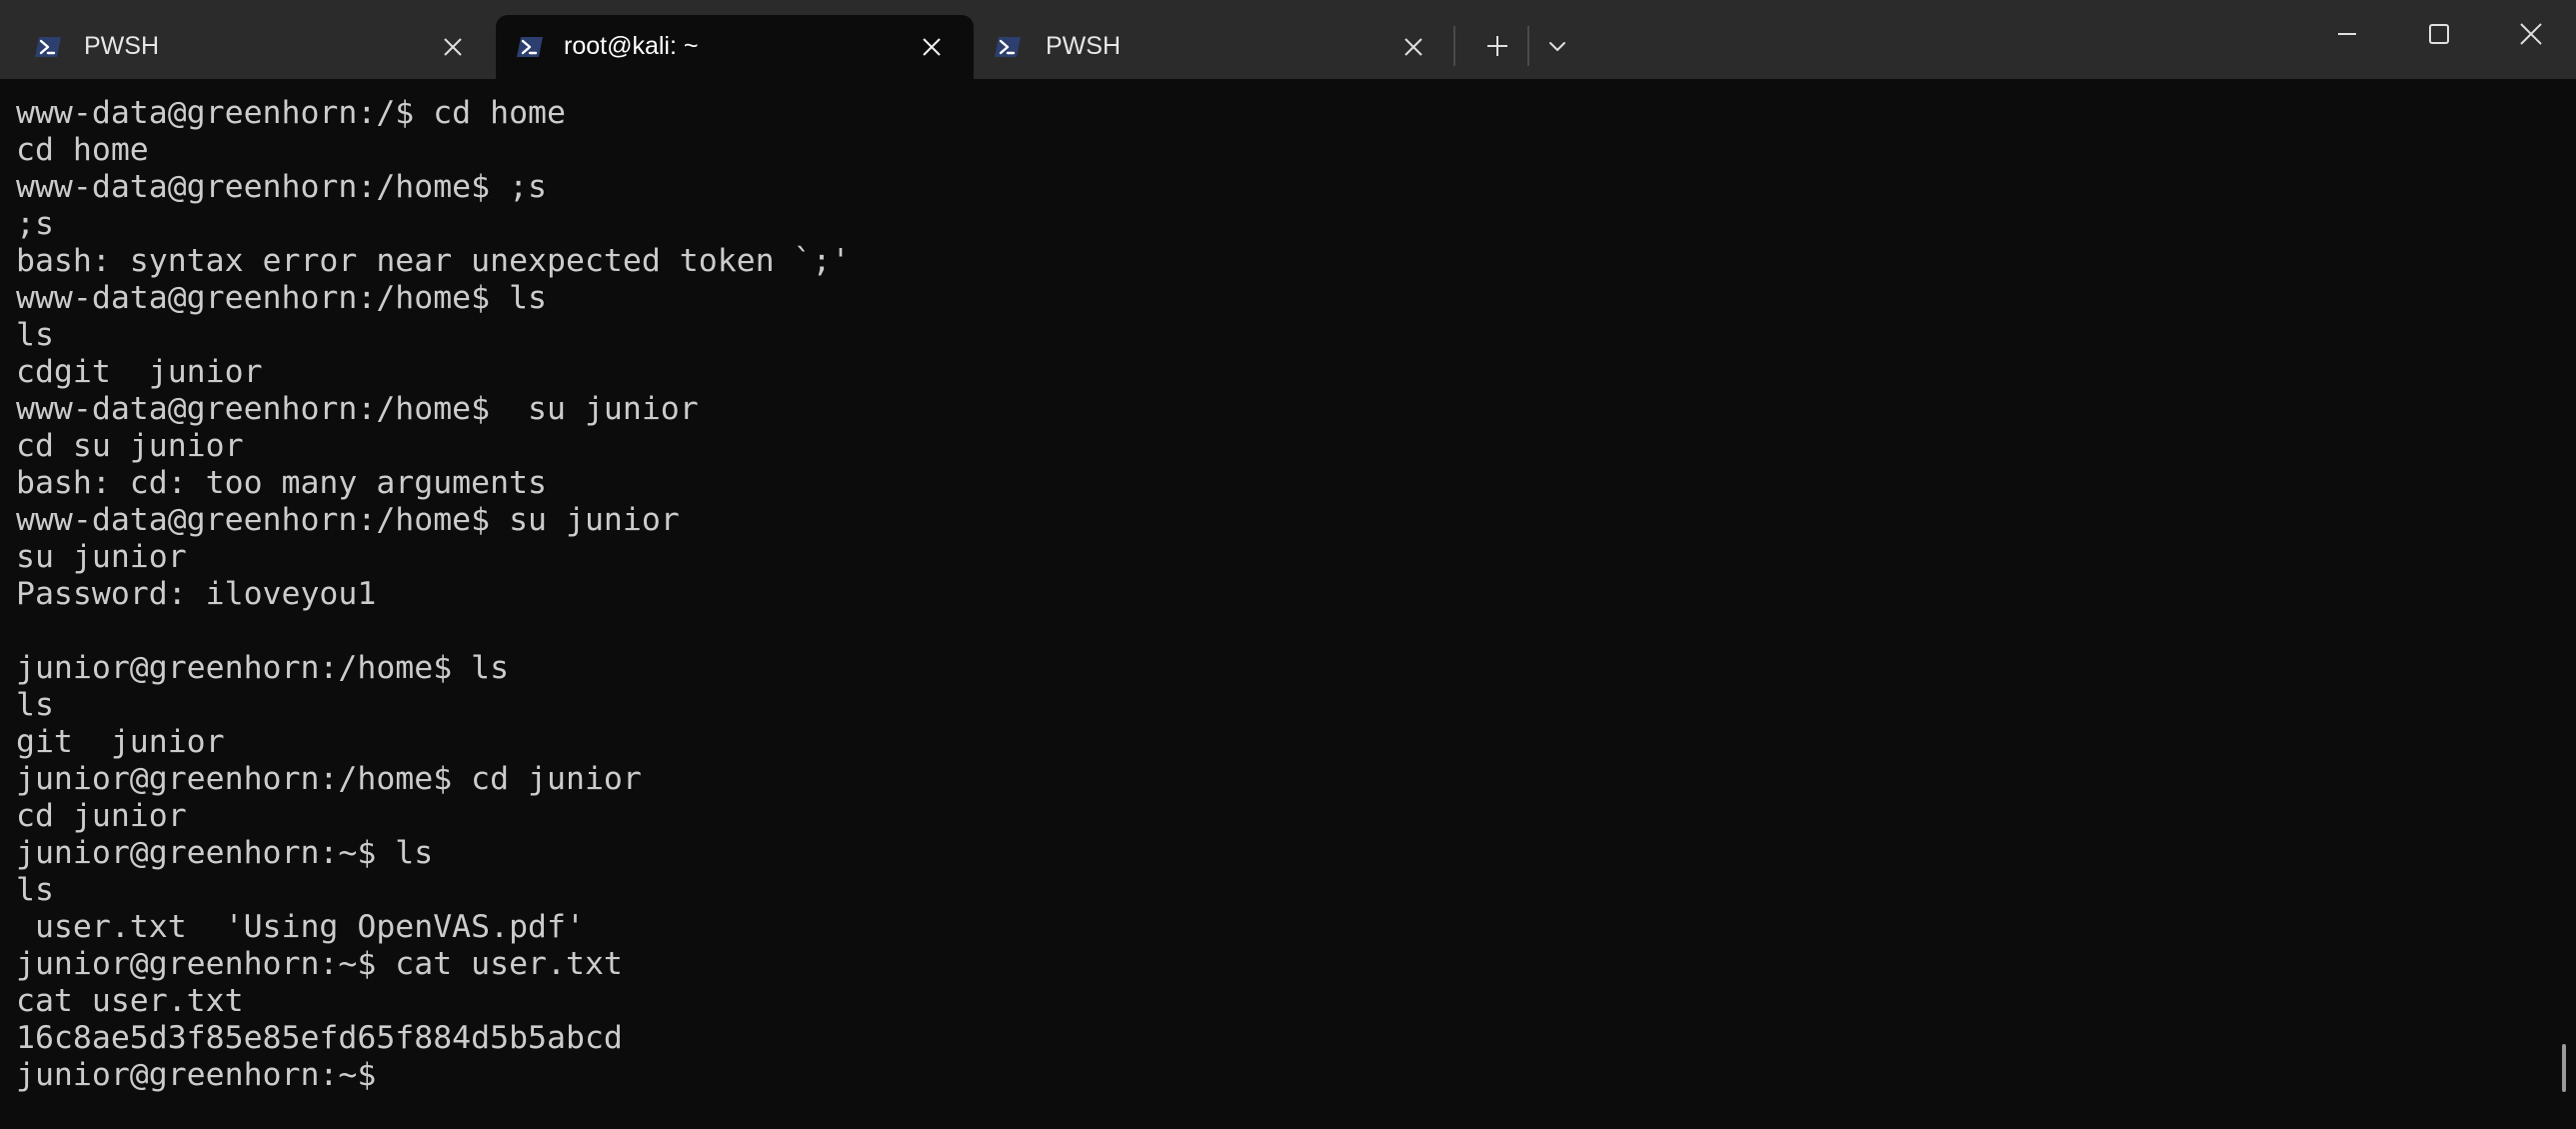 This screenshot has height=1129, width=2576. I want to click on tab-pwsh-1: PWSH, so click(246, 47).